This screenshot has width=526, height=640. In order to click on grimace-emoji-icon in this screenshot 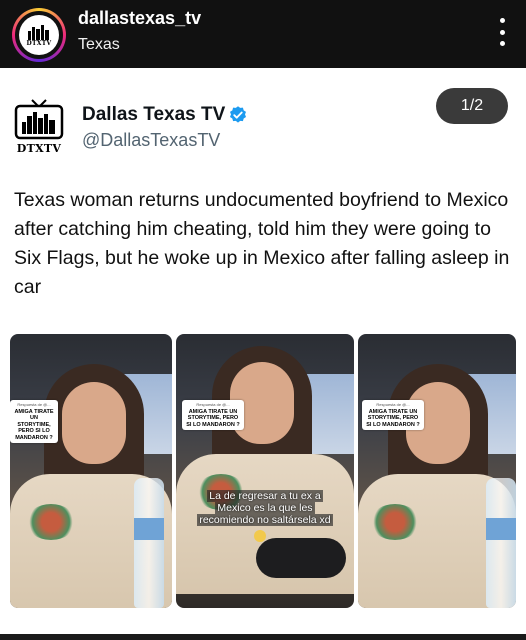, I will do `click(260, 536)`.